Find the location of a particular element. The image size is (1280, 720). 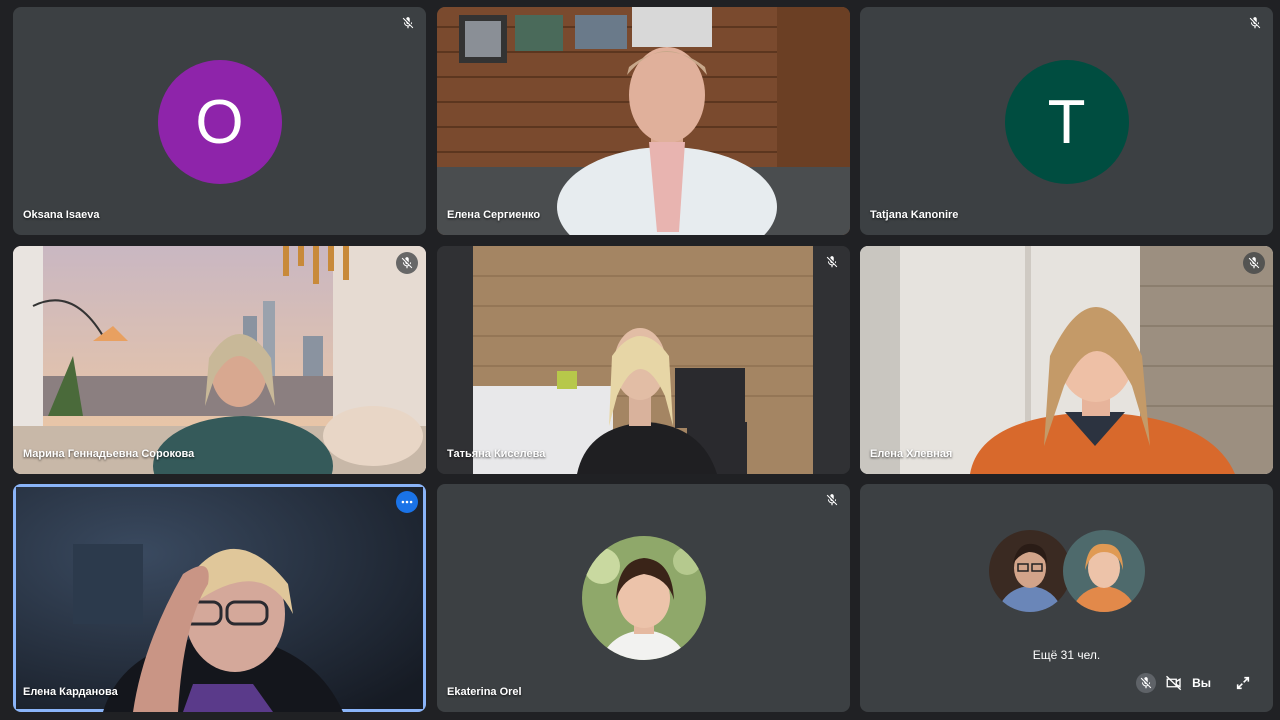

more-options-button is located at coordinates (407, 502).